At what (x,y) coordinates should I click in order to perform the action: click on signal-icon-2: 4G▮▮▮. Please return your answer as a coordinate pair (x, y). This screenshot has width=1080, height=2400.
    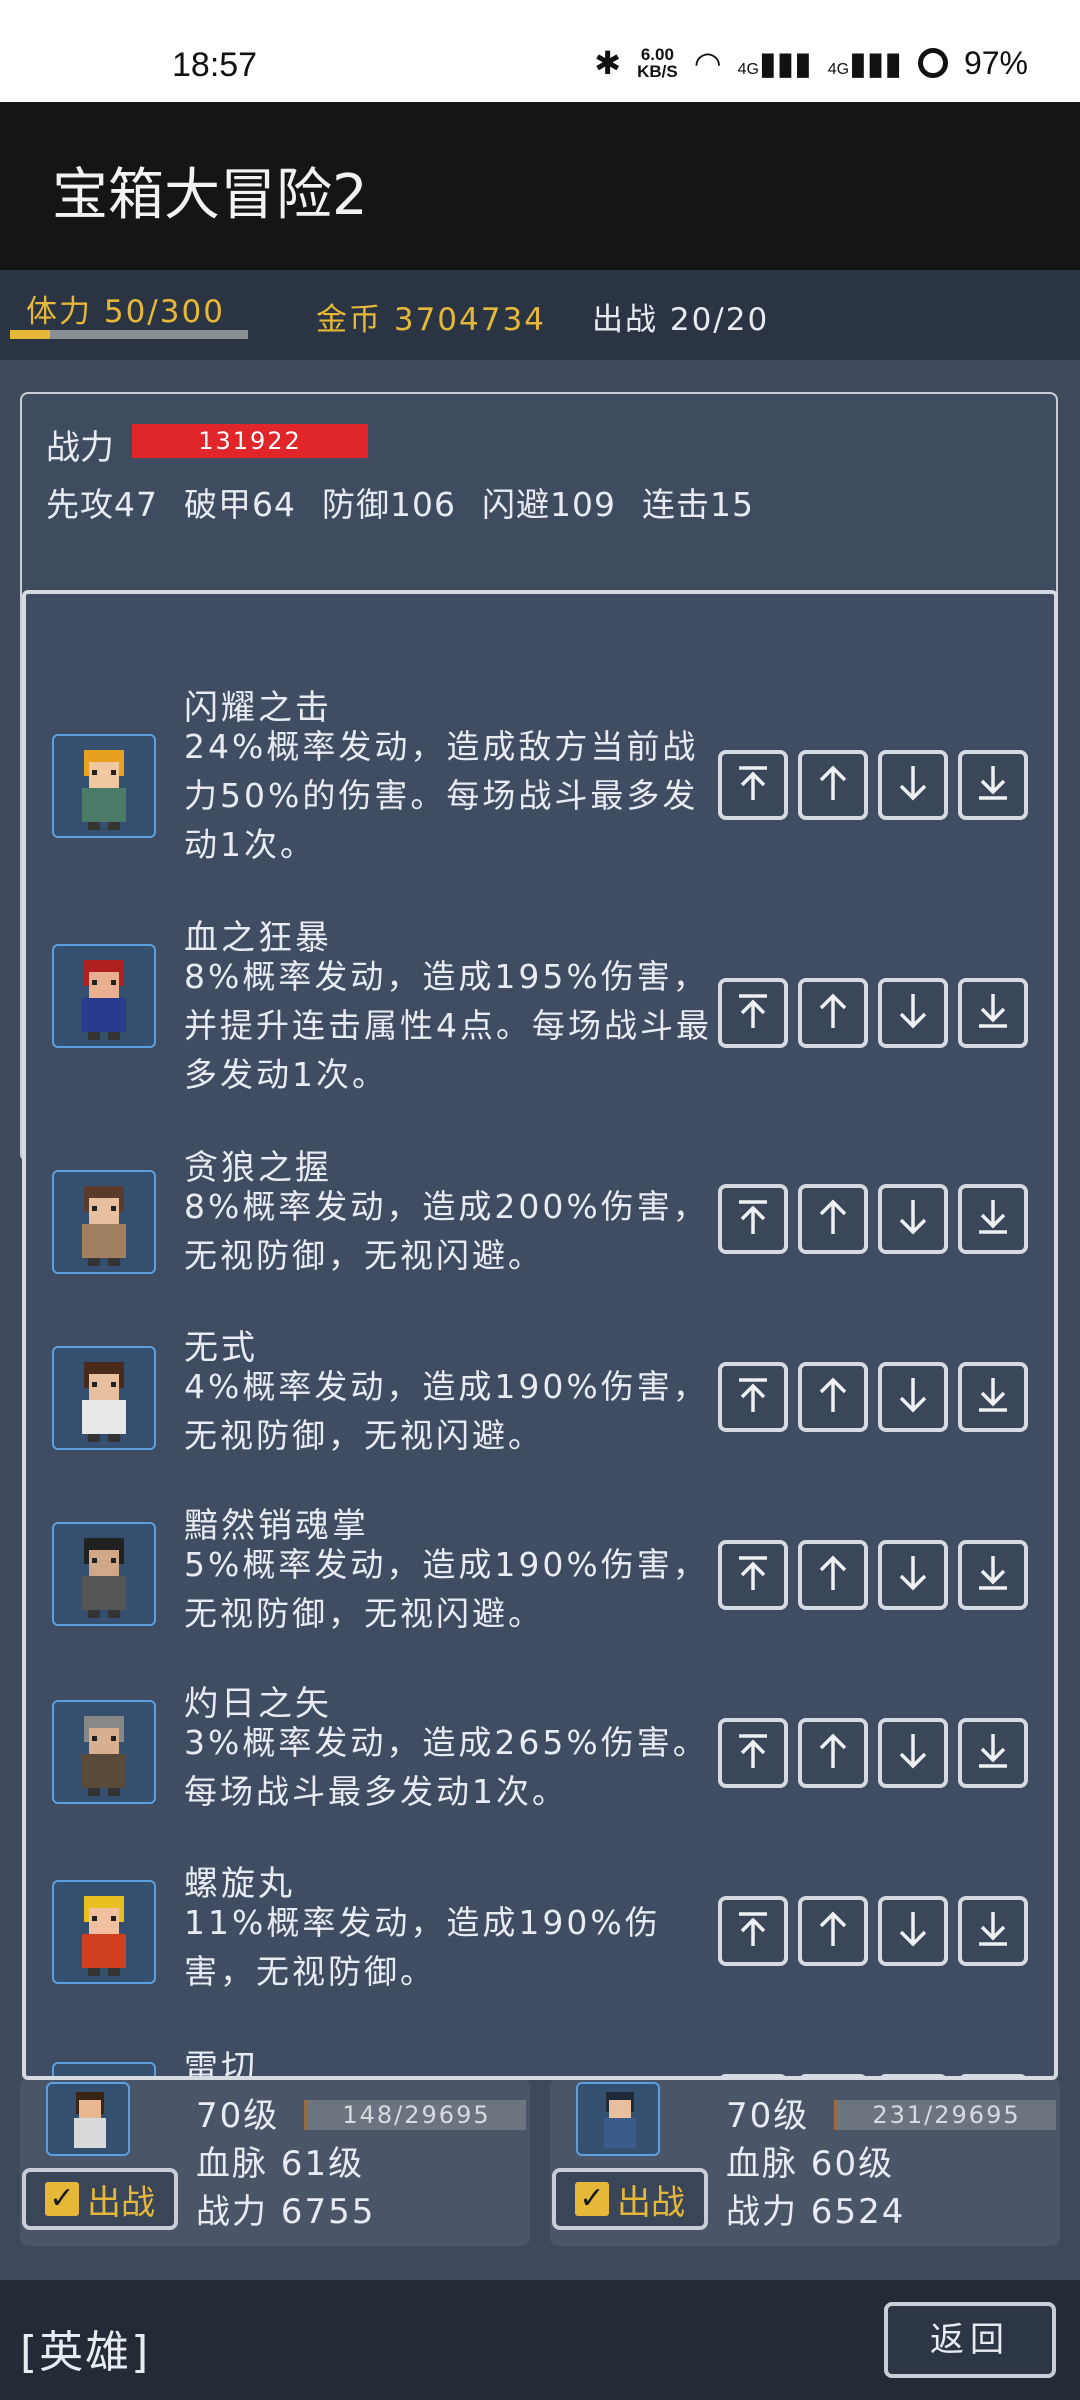
    Looking at the image, I should click on (864, 63).